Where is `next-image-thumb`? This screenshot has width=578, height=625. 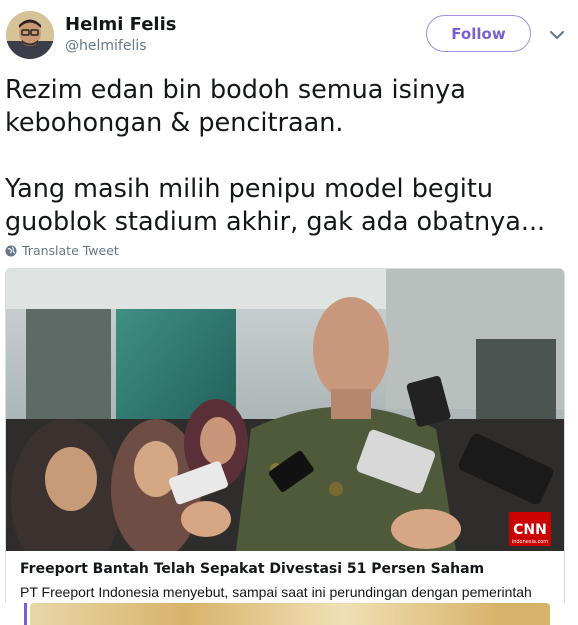 next-image-thumb is located at coordinates (290, 614).